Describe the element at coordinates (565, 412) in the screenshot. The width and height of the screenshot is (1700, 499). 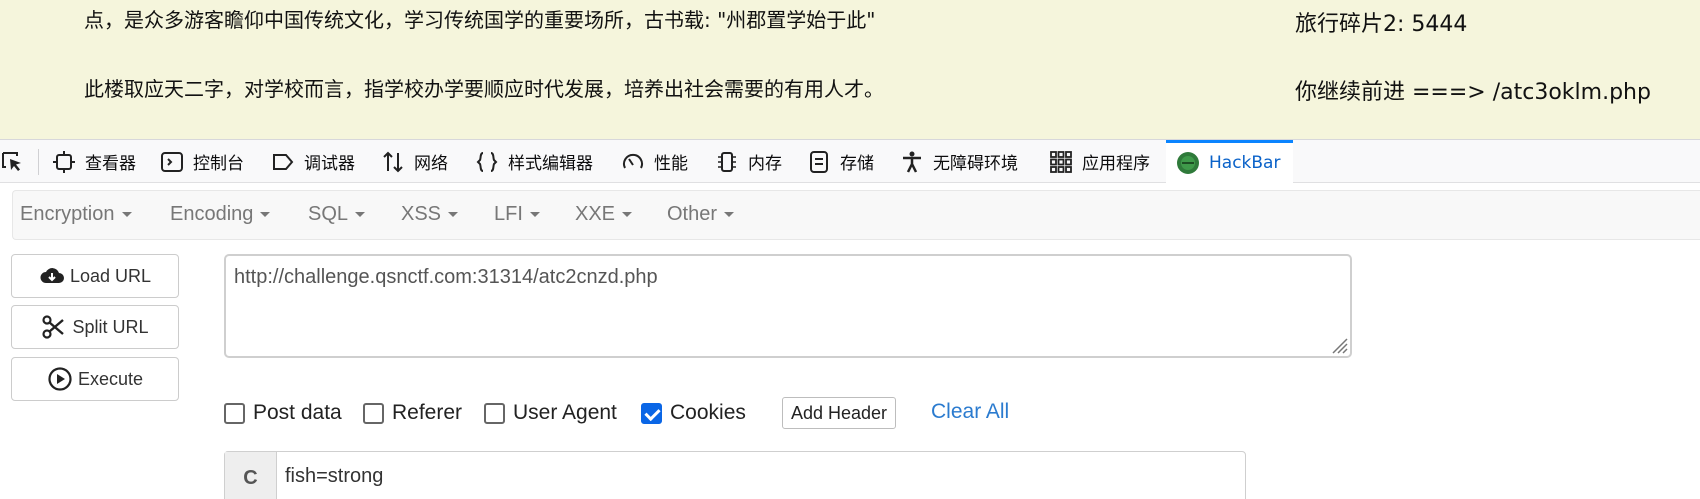
I see `user-agent-label: User Agent` at that location.